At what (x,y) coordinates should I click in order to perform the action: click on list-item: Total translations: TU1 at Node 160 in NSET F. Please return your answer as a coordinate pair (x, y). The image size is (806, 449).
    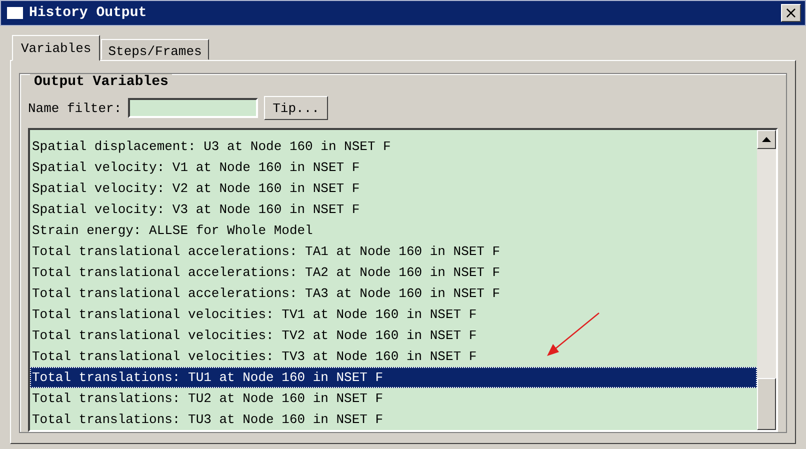
    Looking at the image, I should click on (393, 377).